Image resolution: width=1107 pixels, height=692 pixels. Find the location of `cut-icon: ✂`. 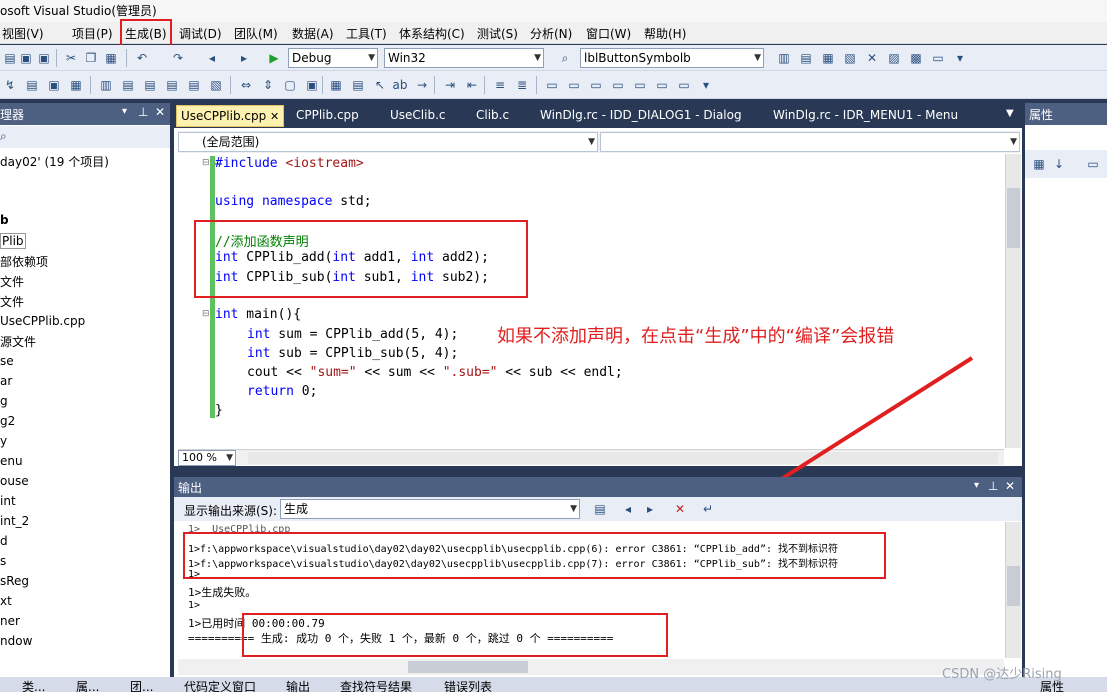

cut-icon: ✂ is located at coordinates (71, 58).